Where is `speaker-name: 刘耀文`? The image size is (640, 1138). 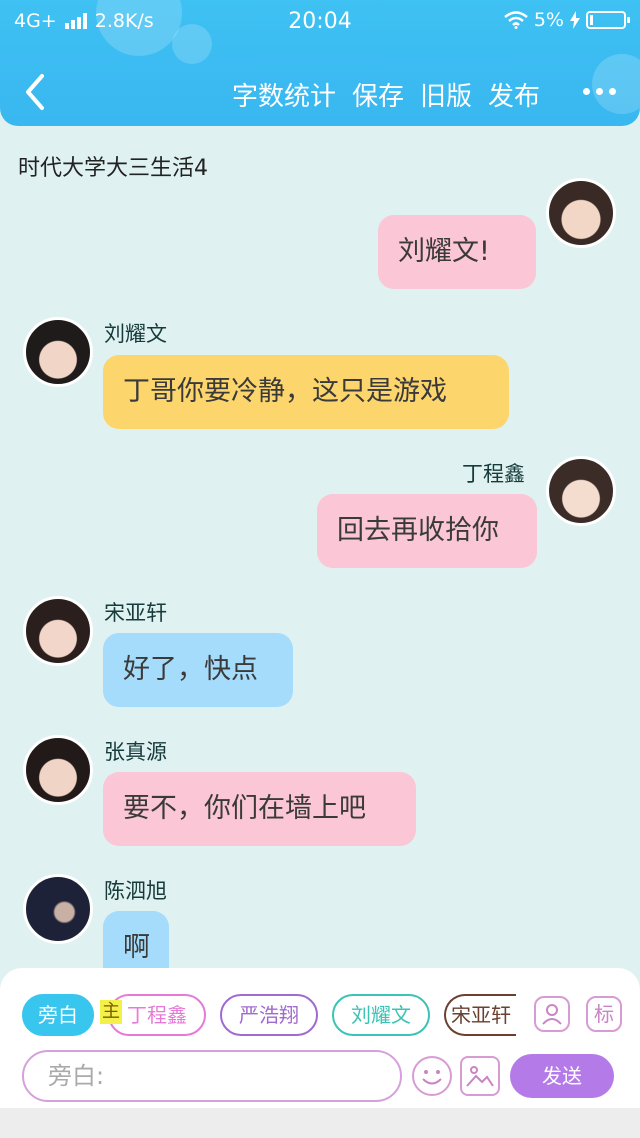 speaker-name: 刘耀文 is located at coordinates (135, 334).